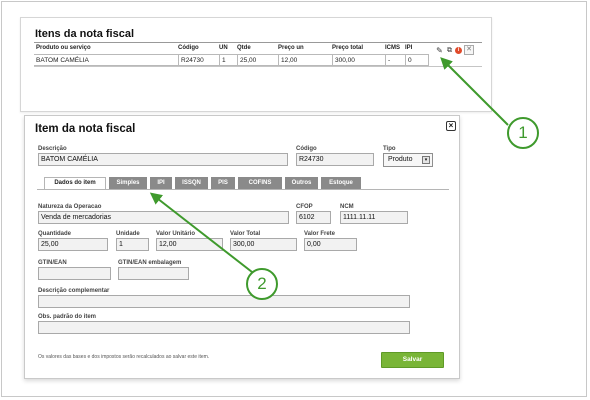  I want to click on column-header: ICMS, so click(392, 48).